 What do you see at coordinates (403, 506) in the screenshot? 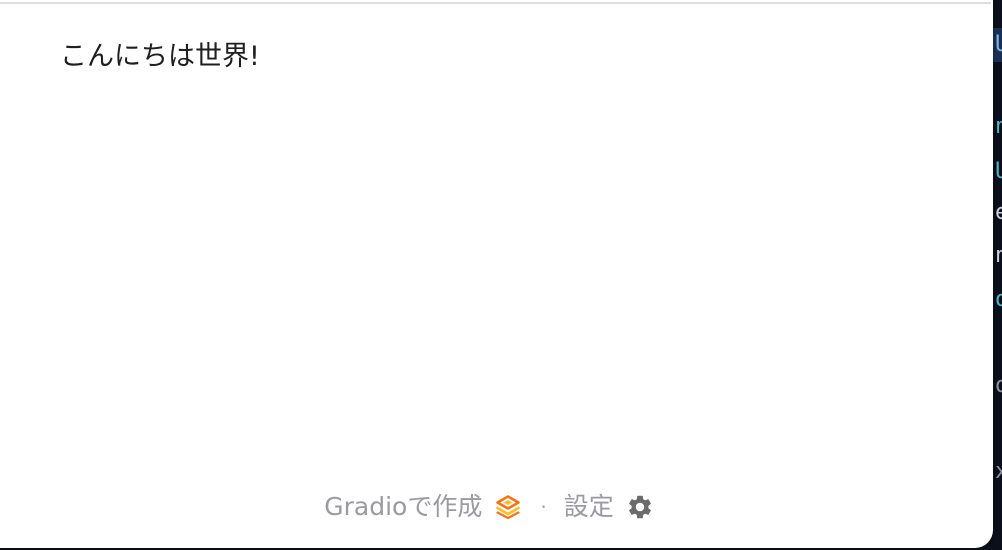
I see `built-with-gradio-label: Gradioで作成` at bounding box center [403, 506].